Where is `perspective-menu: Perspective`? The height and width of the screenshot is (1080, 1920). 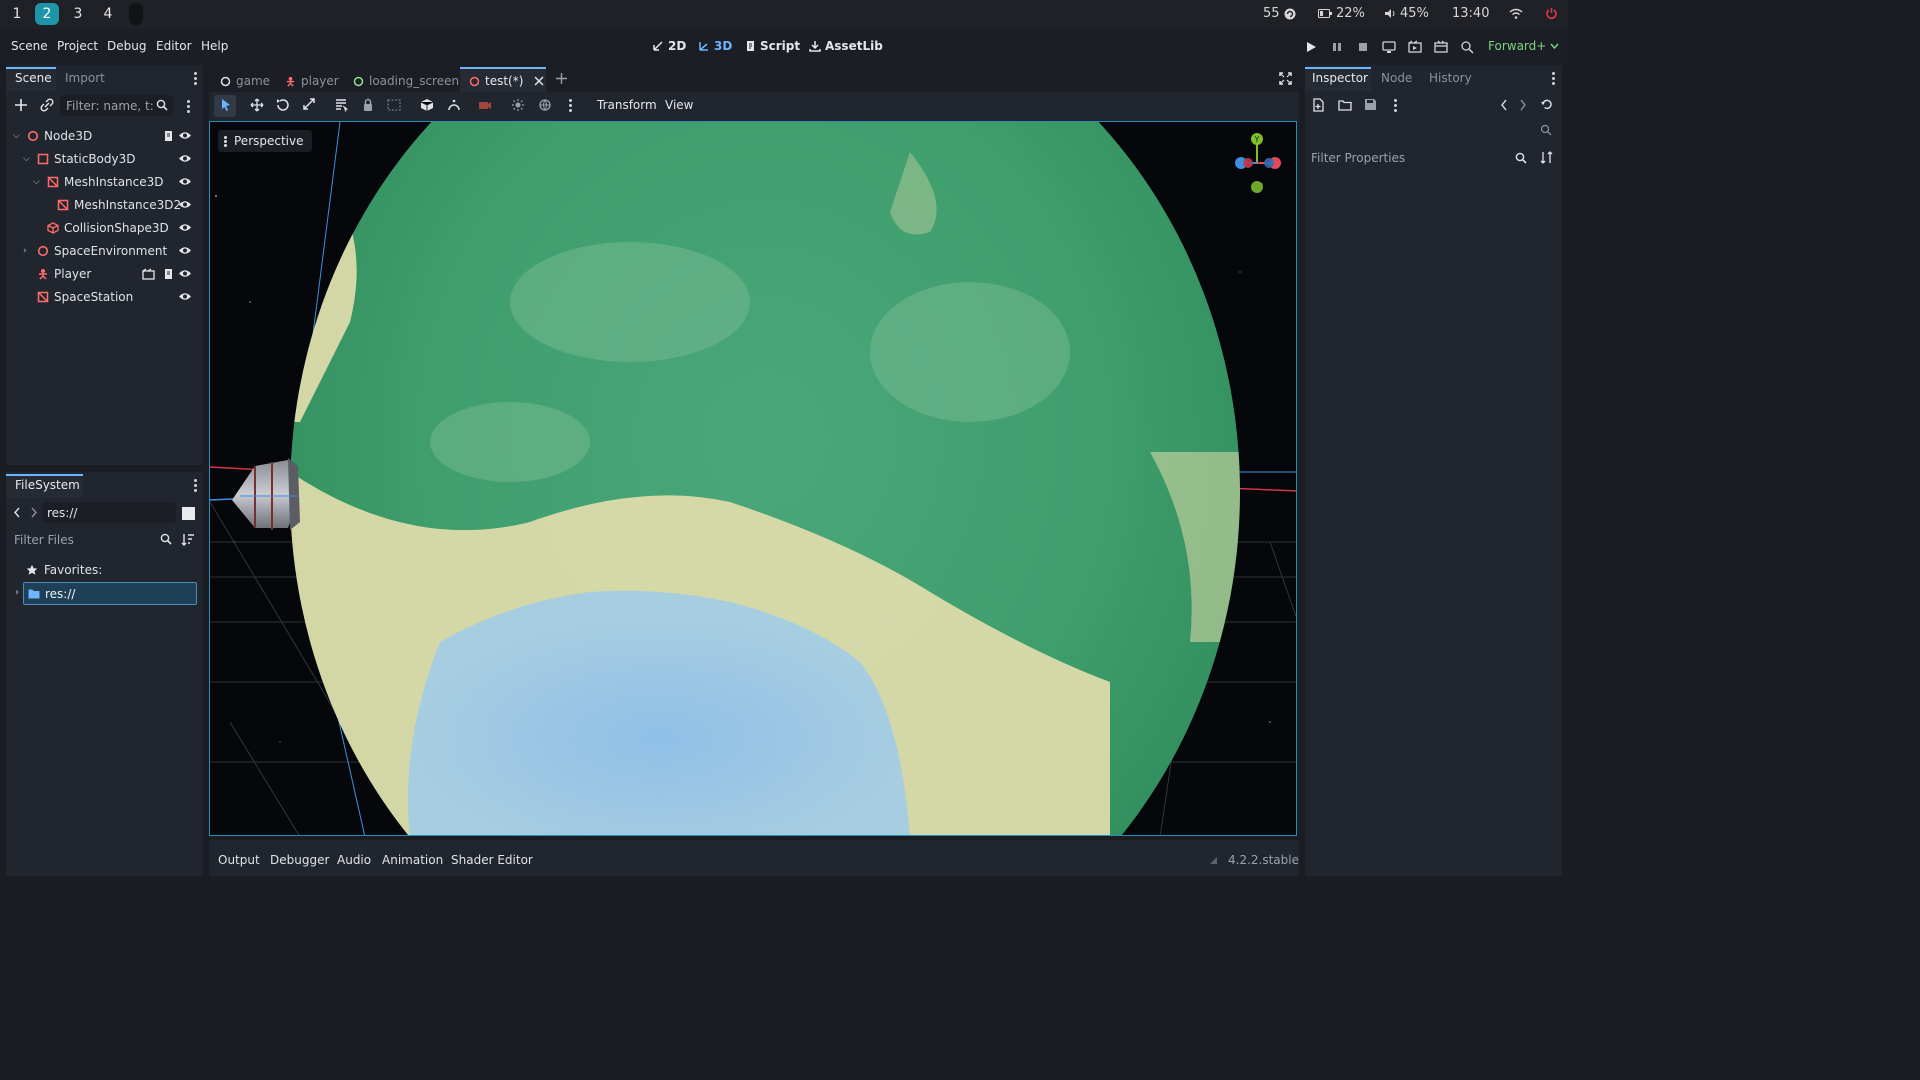
perspective-menu: Perspective is located at coordinates (265, 141).